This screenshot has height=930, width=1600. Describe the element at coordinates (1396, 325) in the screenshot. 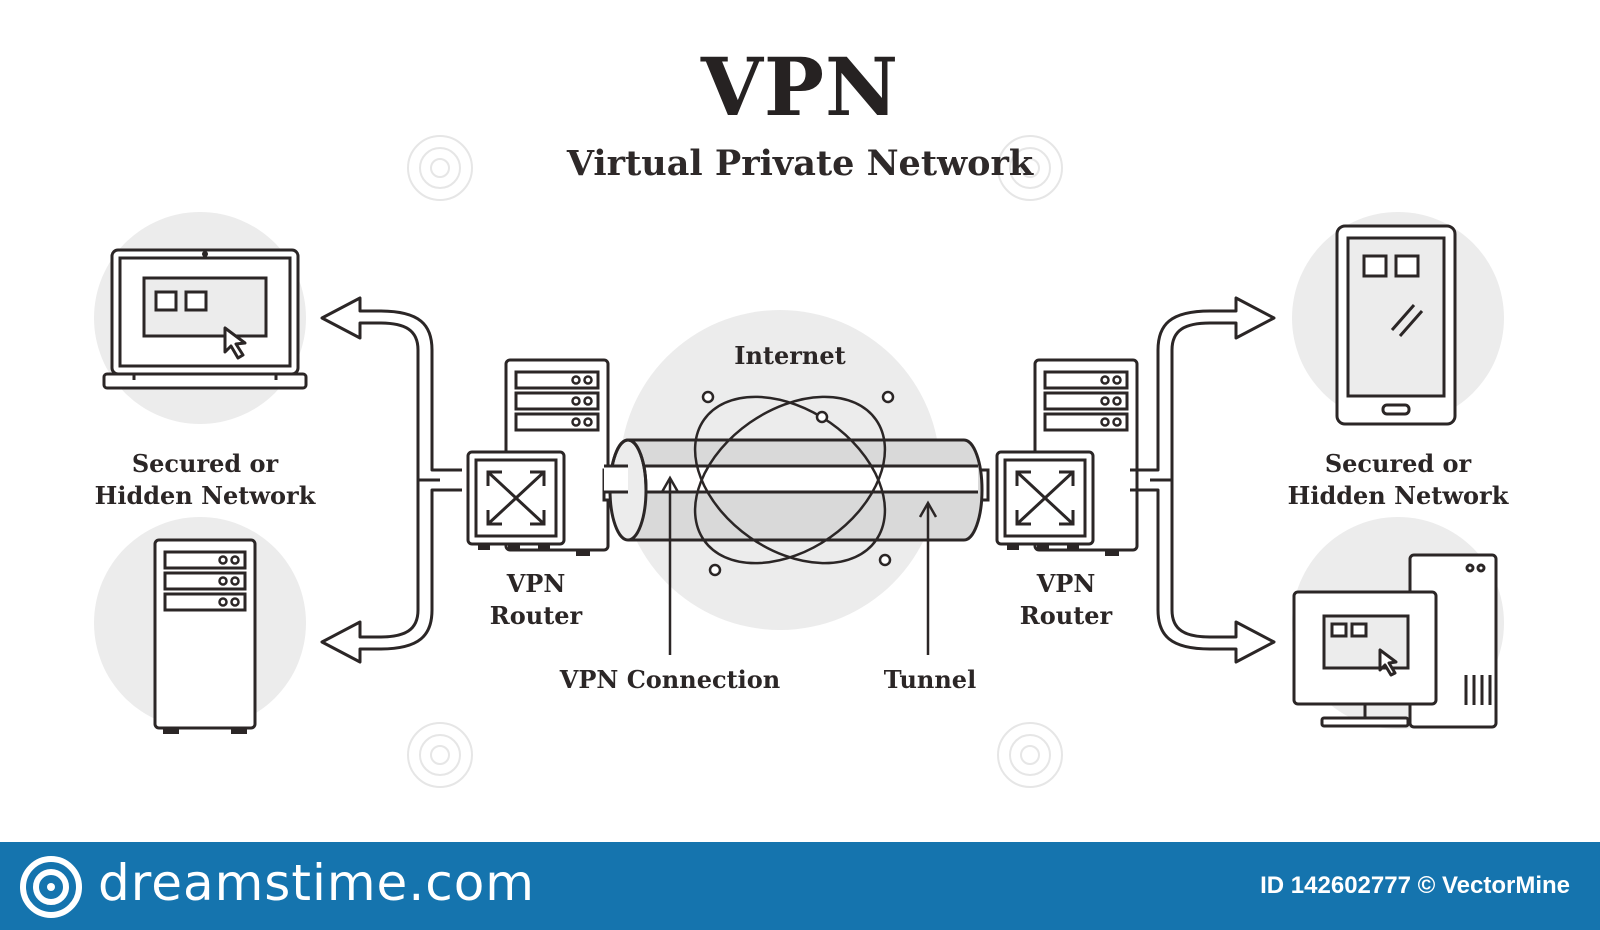

I see `tablet-icon` at that location.